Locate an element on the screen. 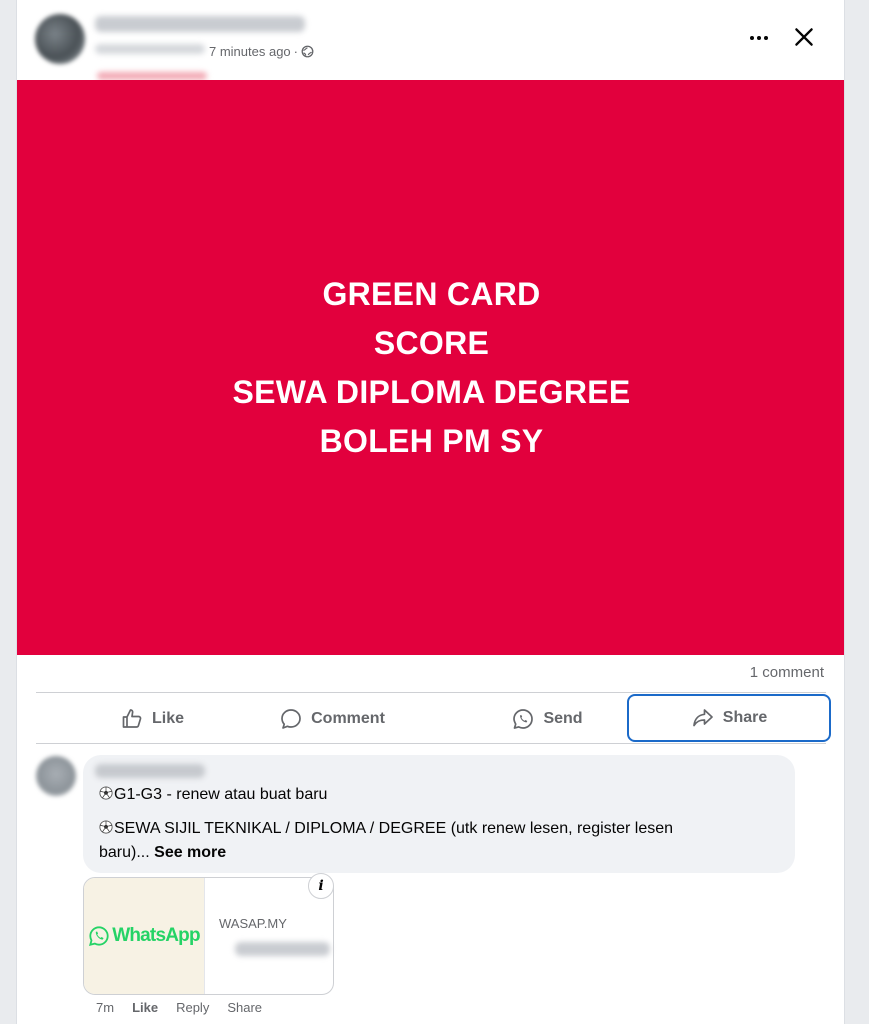 The width and height of the screenshot is (869, 1024). image-text-line-2: SCORE is located at coordinates (431, 342).